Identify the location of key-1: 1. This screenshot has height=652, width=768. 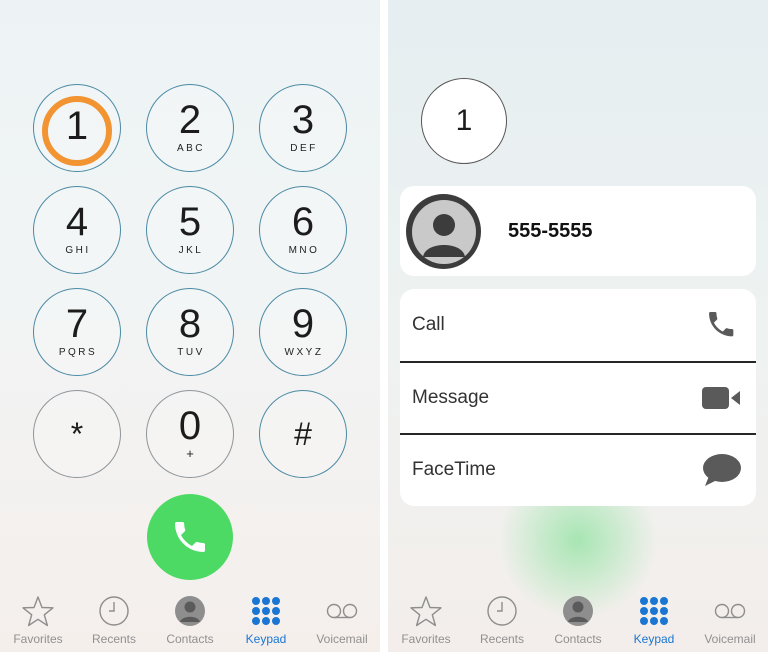
(77, 128).